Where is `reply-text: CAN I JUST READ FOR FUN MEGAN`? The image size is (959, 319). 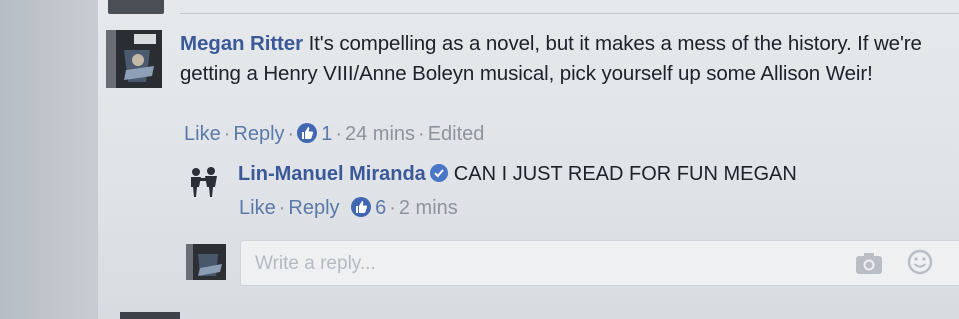
reply-text: CAN I JUST READ FOR FUN MEGAN is located at coordinates (625, 174).